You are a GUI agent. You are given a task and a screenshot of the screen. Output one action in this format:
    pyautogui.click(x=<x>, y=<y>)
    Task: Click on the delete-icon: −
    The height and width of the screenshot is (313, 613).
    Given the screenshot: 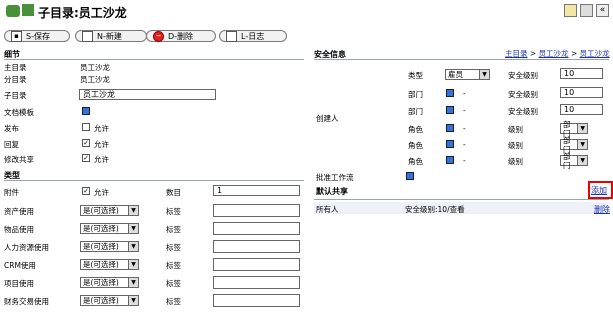 What is the action you would take?
    pyautogui.click(x=158, y=36)
    